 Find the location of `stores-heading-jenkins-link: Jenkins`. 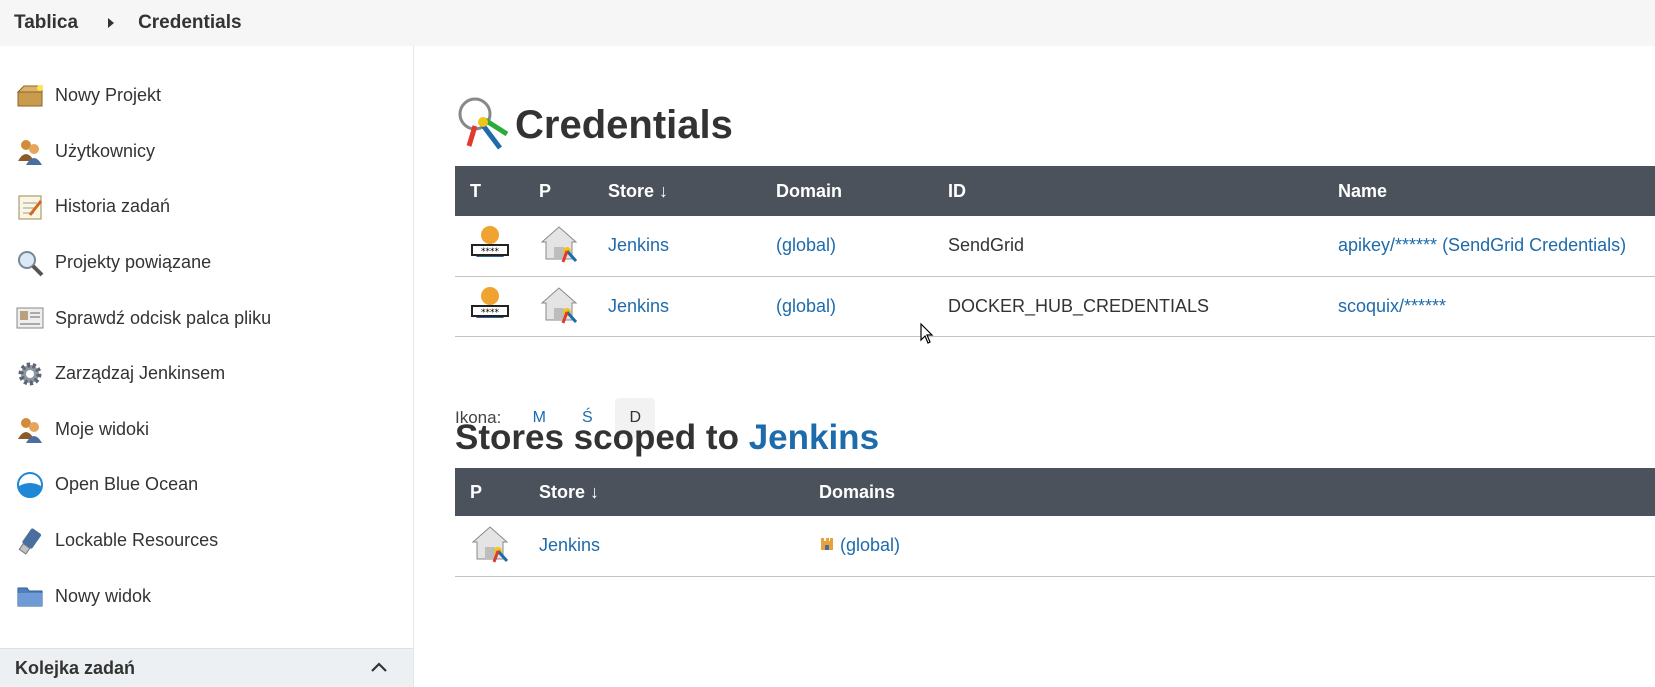

stores-heading-jenkins-link: Jenkins is located at coordinates (814, 437).